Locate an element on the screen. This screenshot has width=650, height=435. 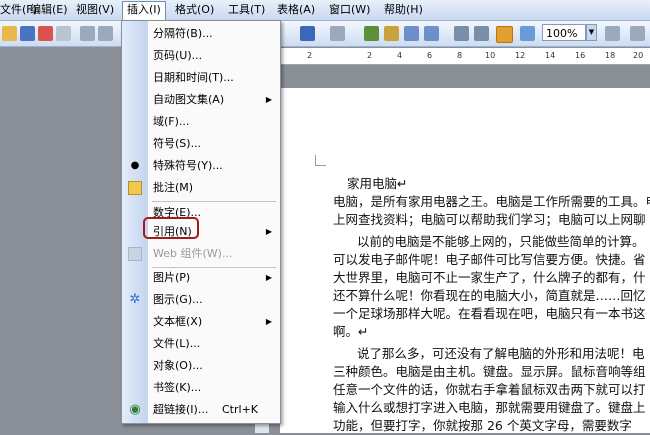
insert-table-icon is located at coordinates (411, 33).